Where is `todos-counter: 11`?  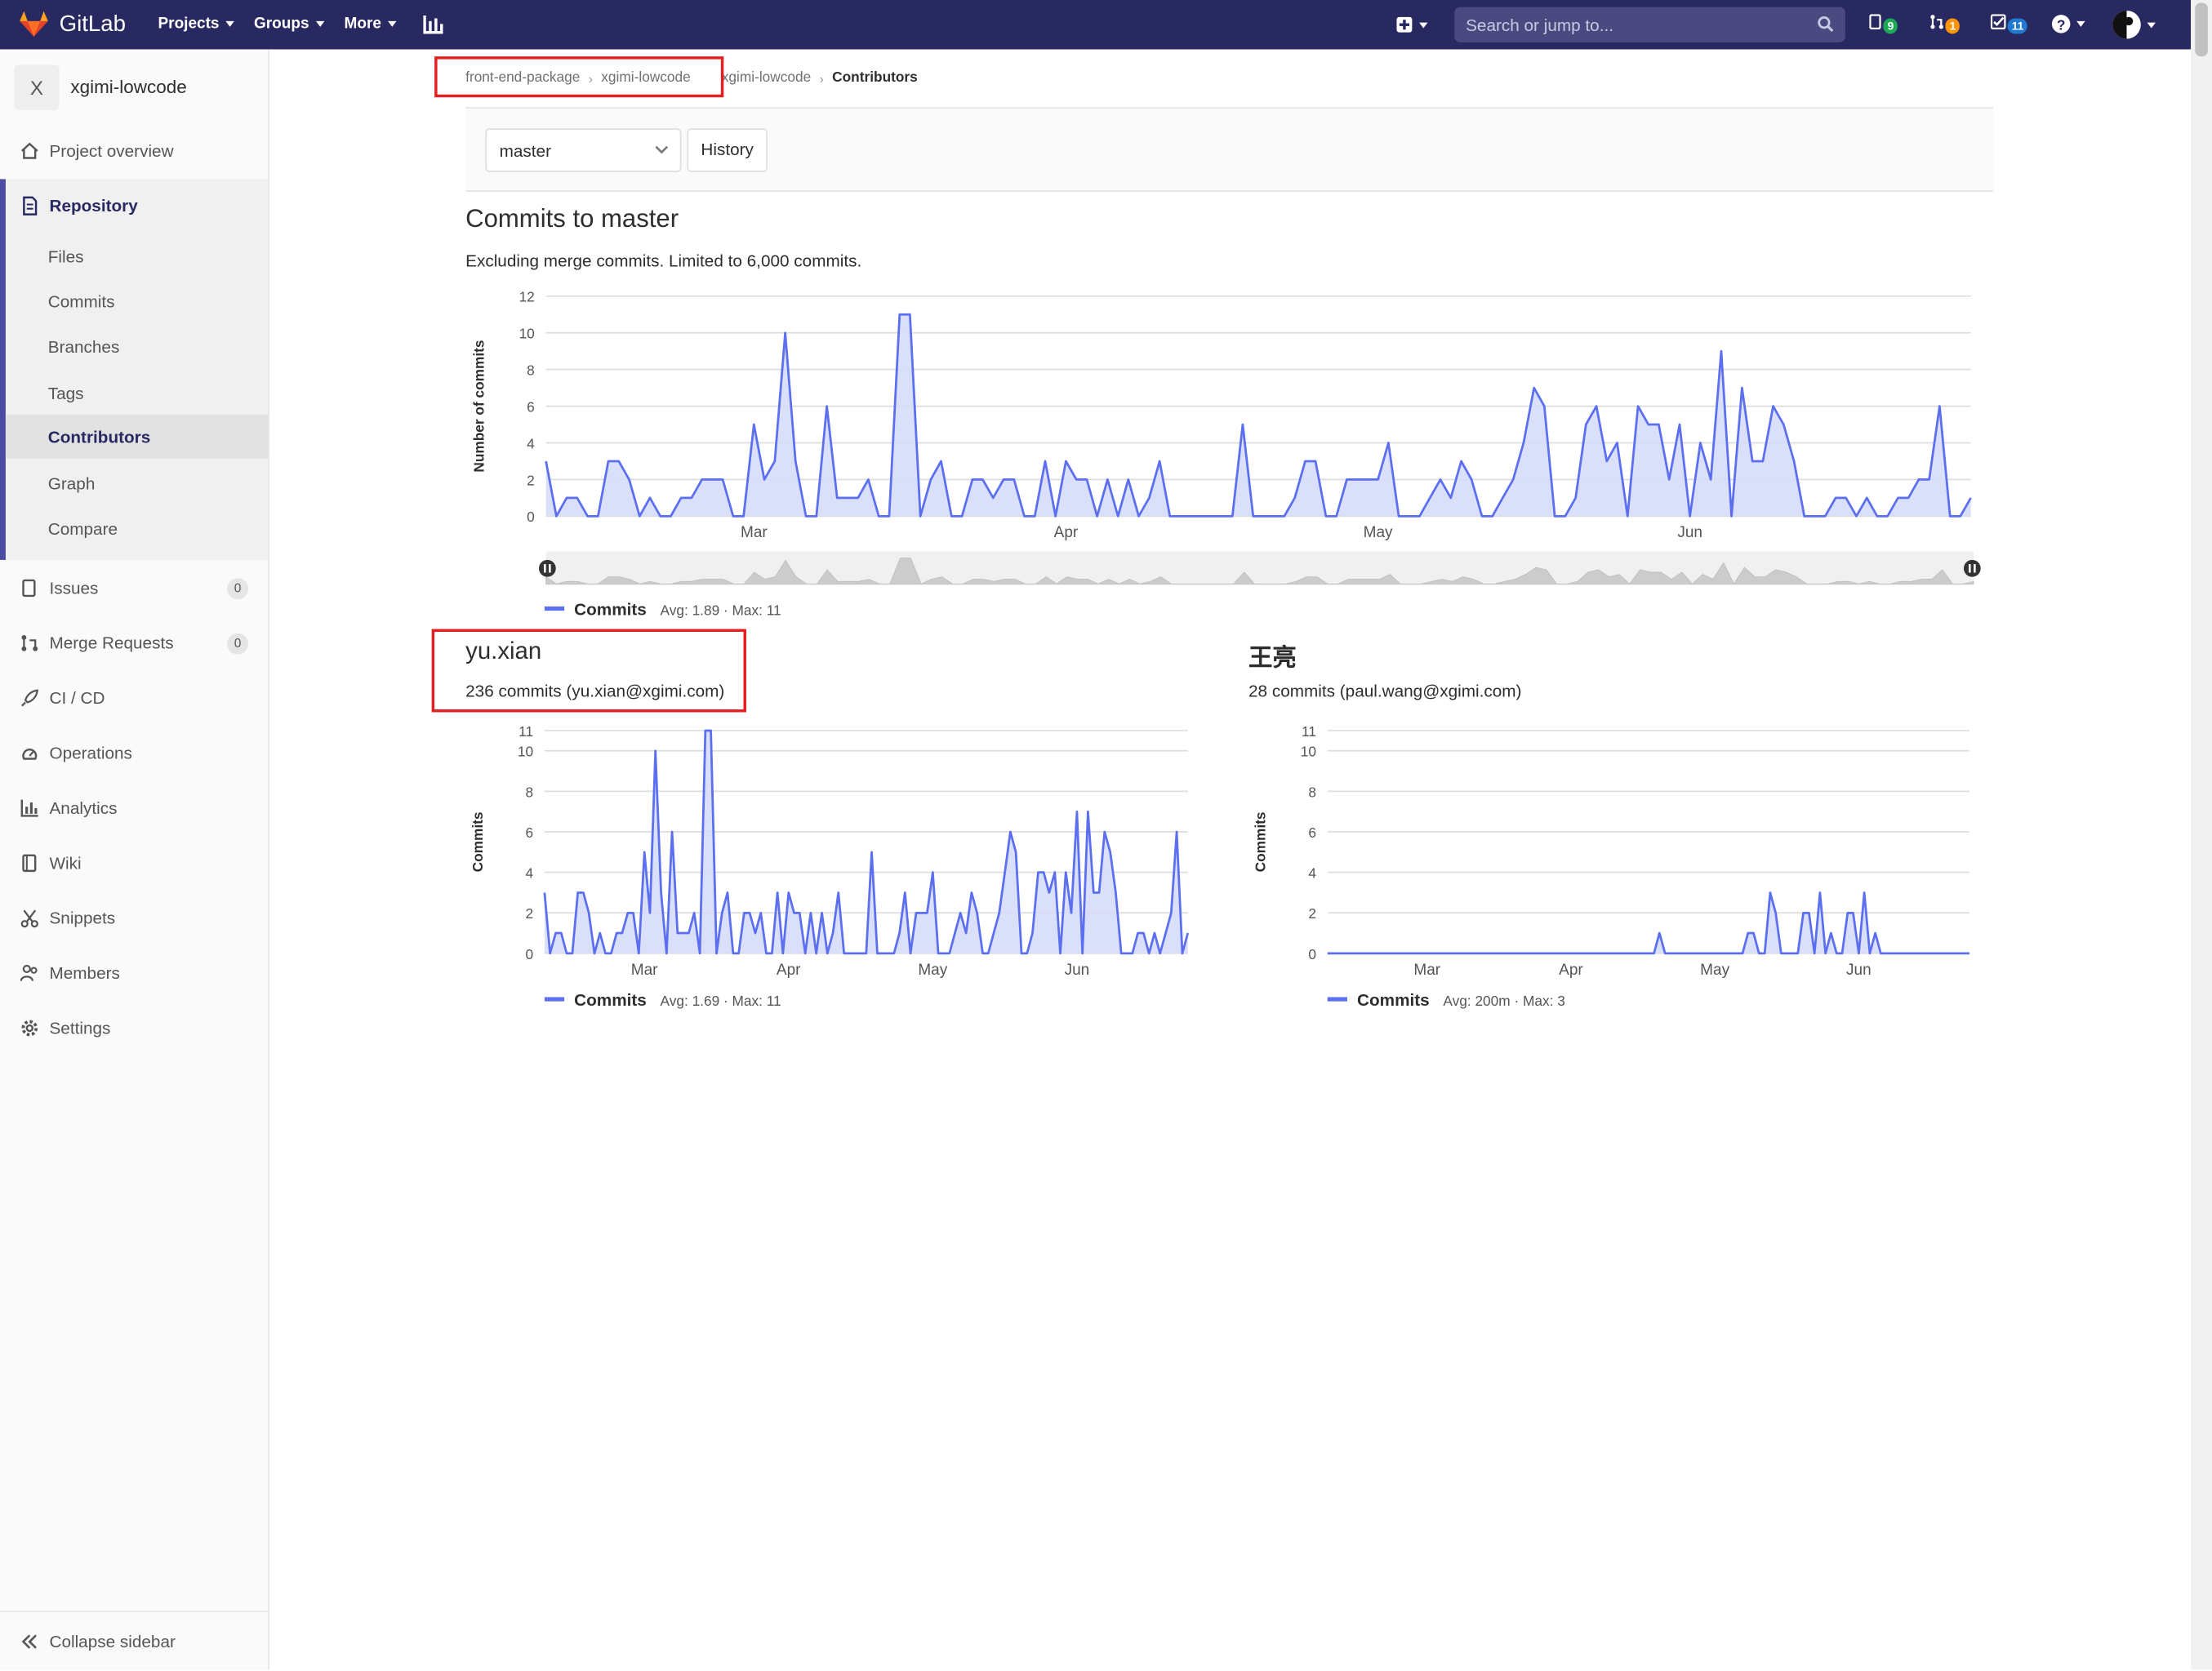
todos-counter: 11 is located at coordinates (2009, 24).